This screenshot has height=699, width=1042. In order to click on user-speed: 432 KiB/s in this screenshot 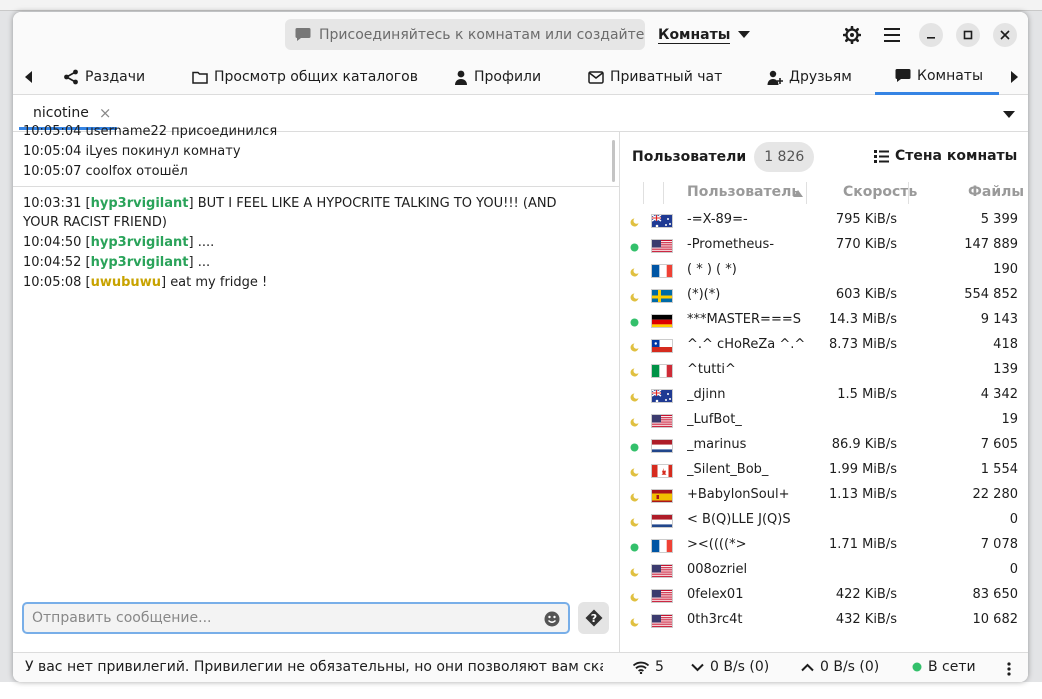, I will do `click(866, 619)`.